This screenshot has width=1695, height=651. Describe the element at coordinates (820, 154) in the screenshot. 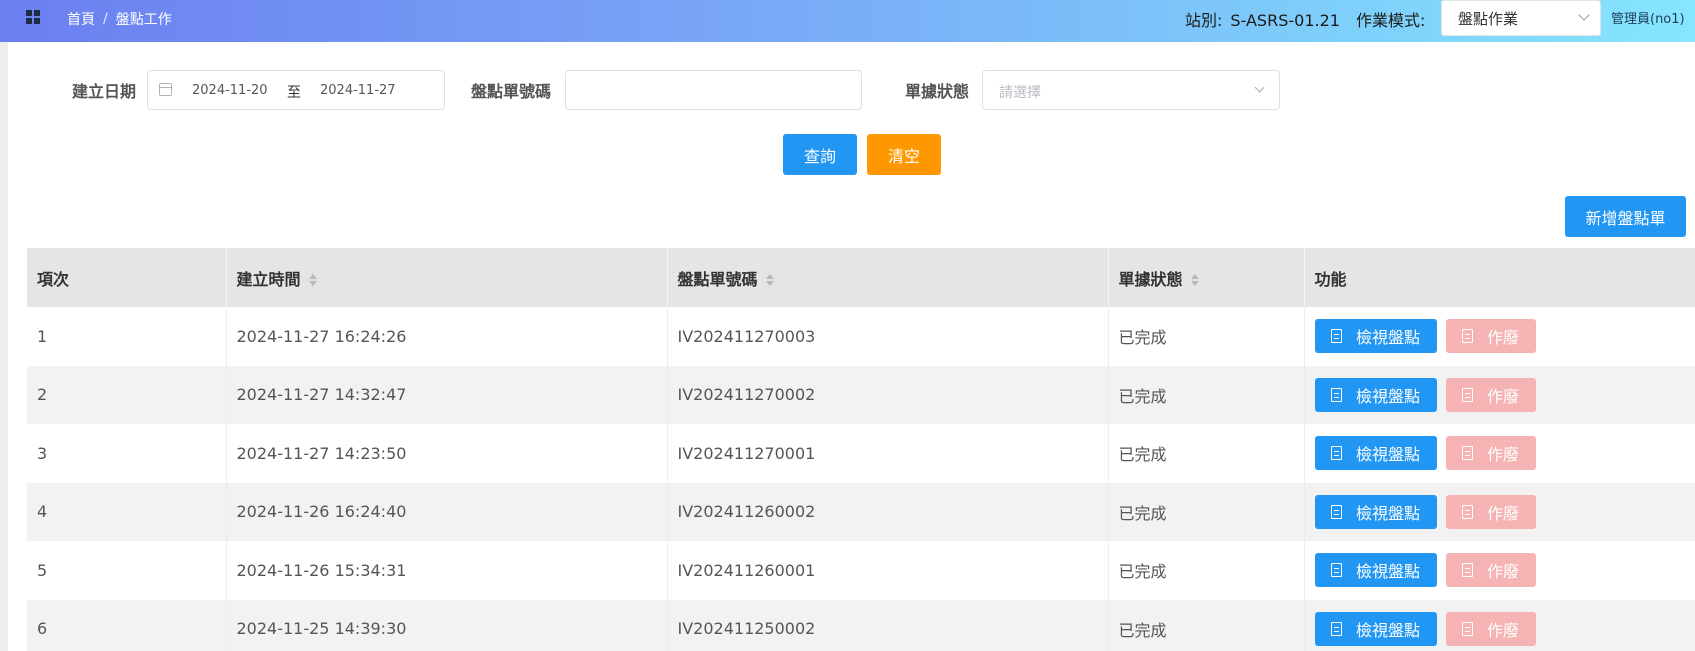

I see `query-button: 查詢` at that location.